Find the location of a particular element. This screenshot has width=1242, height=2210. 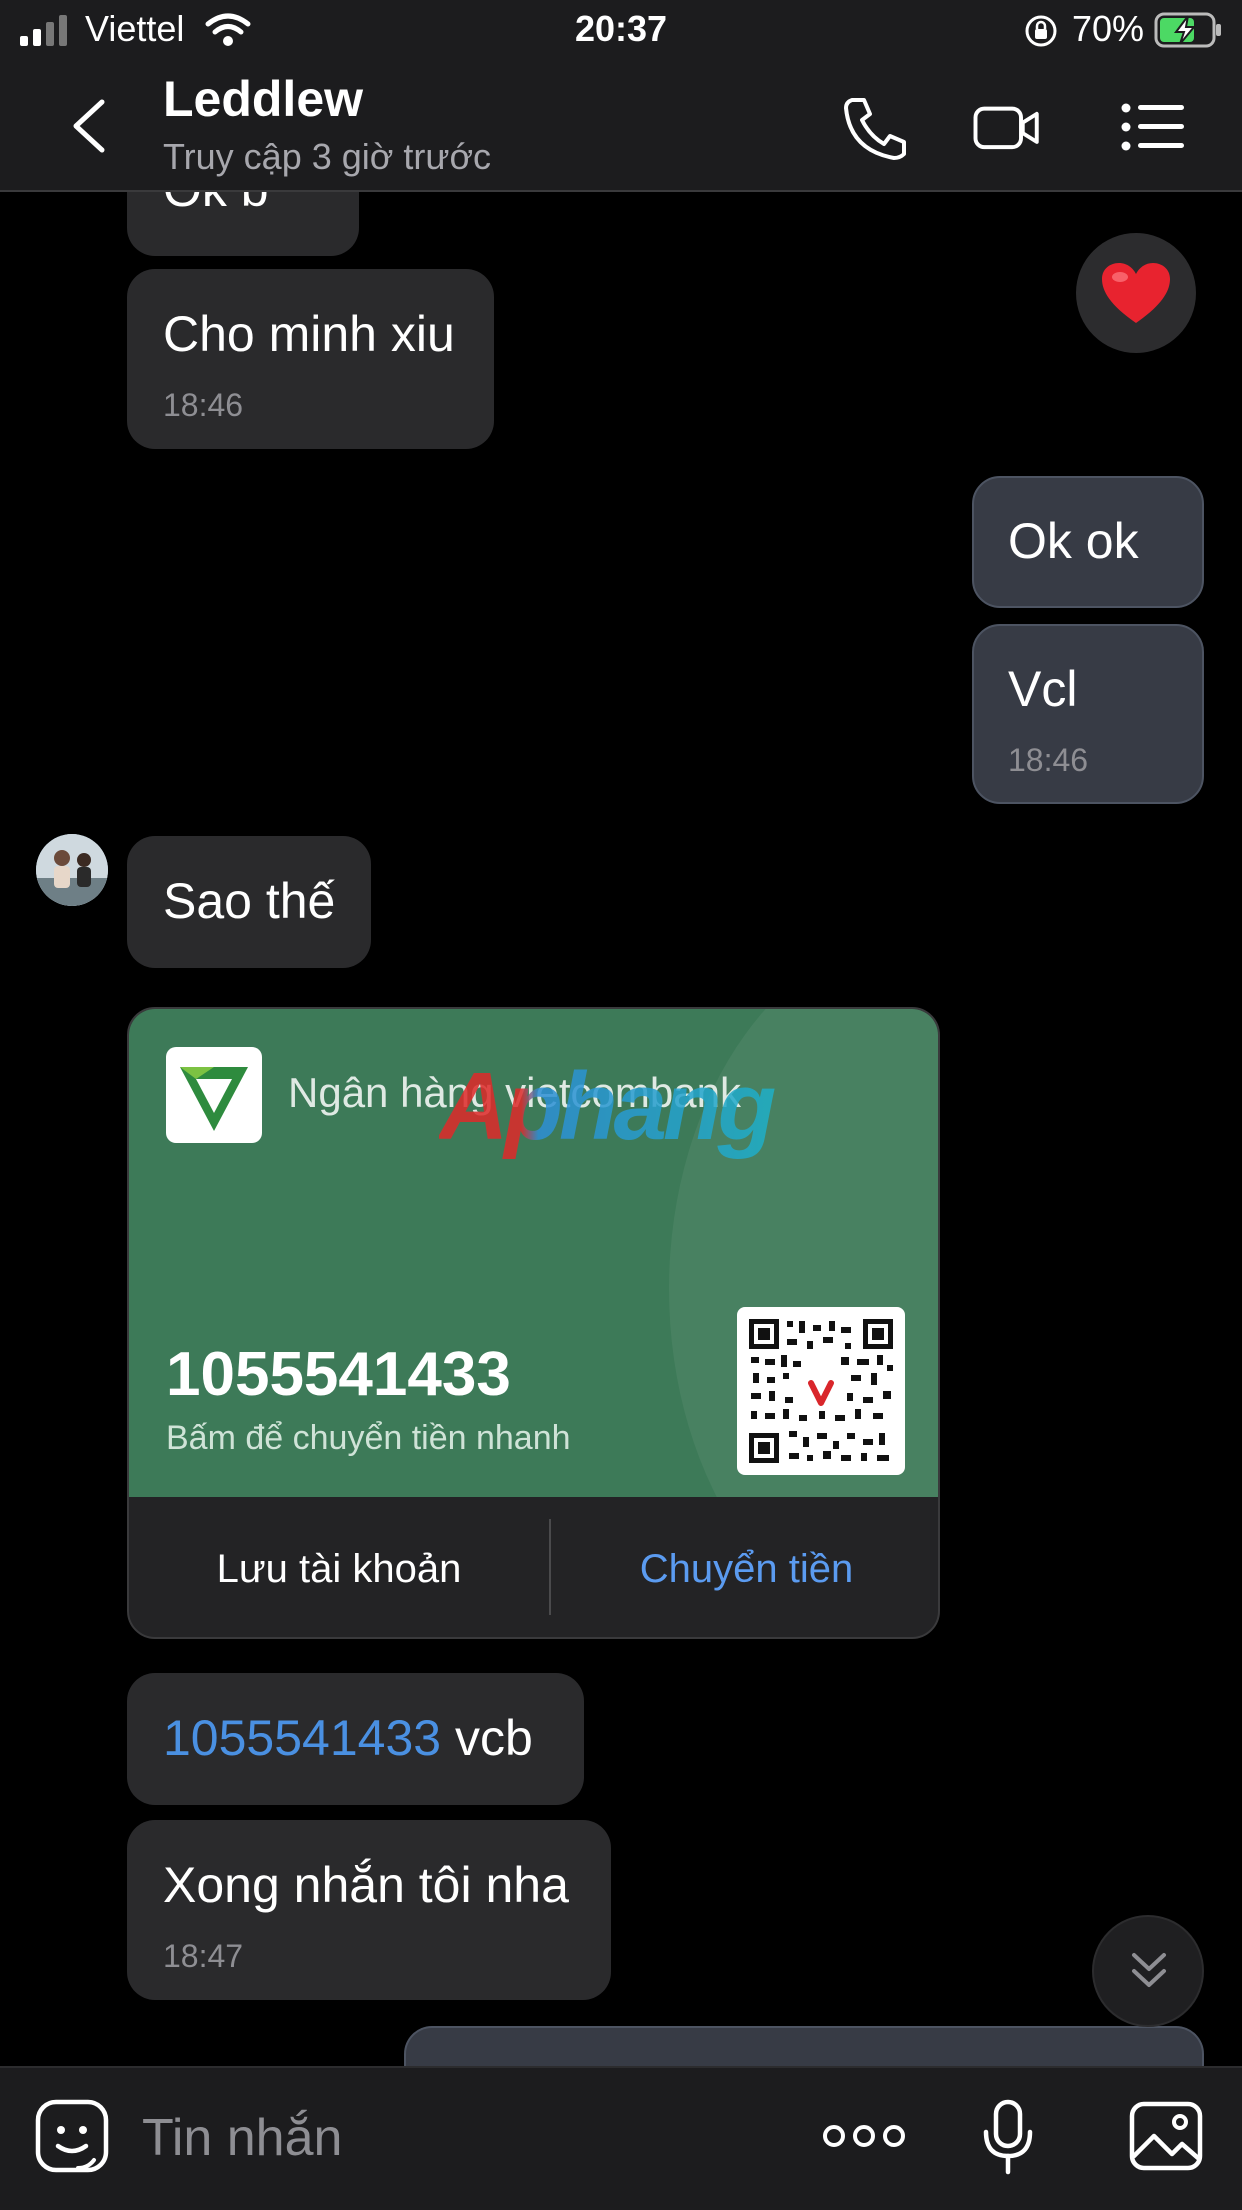

message-text: Sao thế is located at coordinates (249, 901).